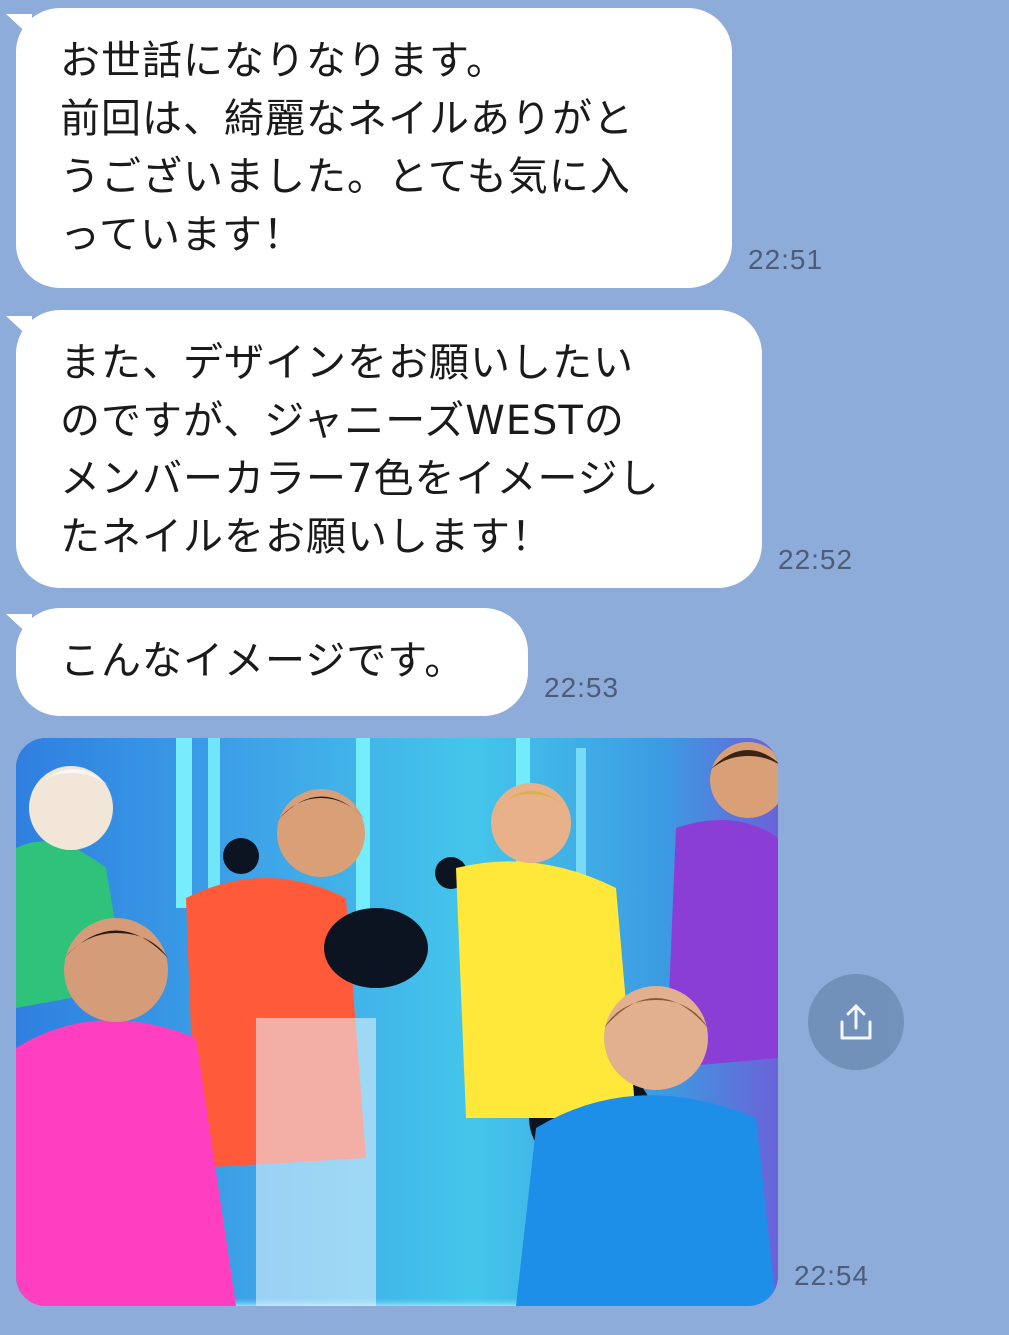  What do you see at coordinates (345, 177) in the screenshot?
I see `message-line: うございました。とても気に入` at bounding box center [345, 177].